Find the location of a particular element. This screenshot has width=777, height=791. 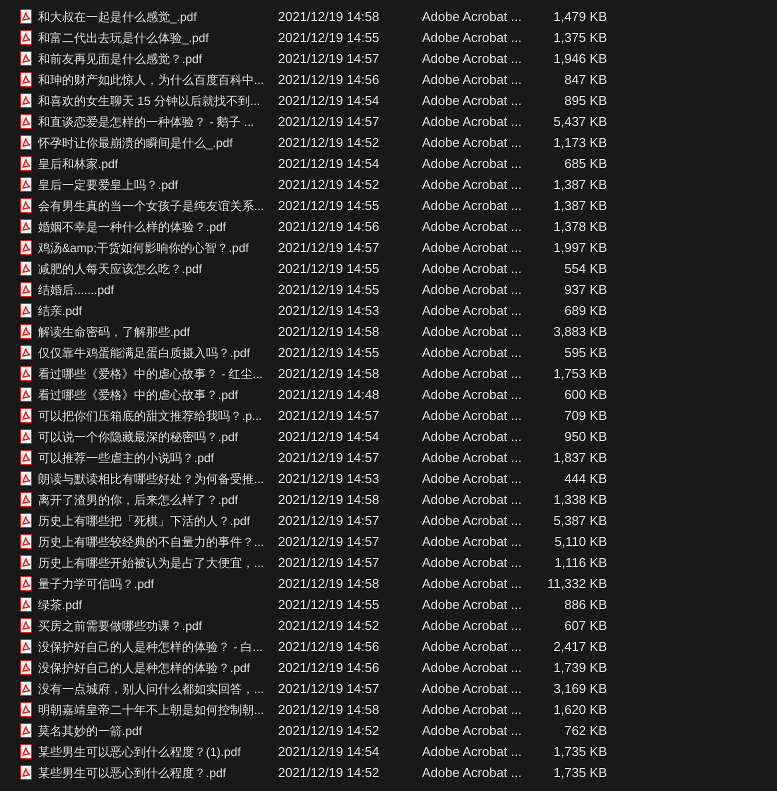

file-size: 1,375 KB is located at coordinates (579, 38).